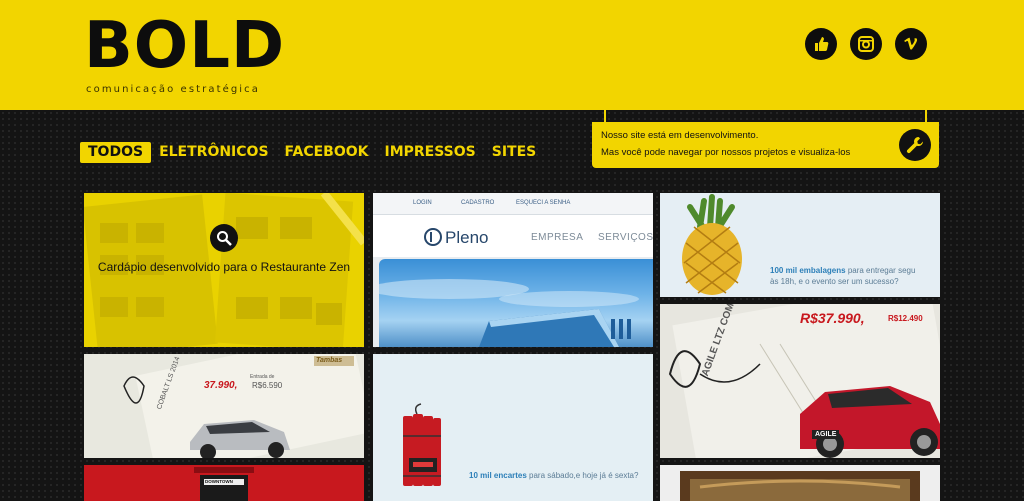 Image resolution: width=1024 pixels, height=501 pixels. What do you see at coordinates (219, 481) in the screenshot?
I see `downtown-label: DOWNTOWN` at bounding box center [219, 481].